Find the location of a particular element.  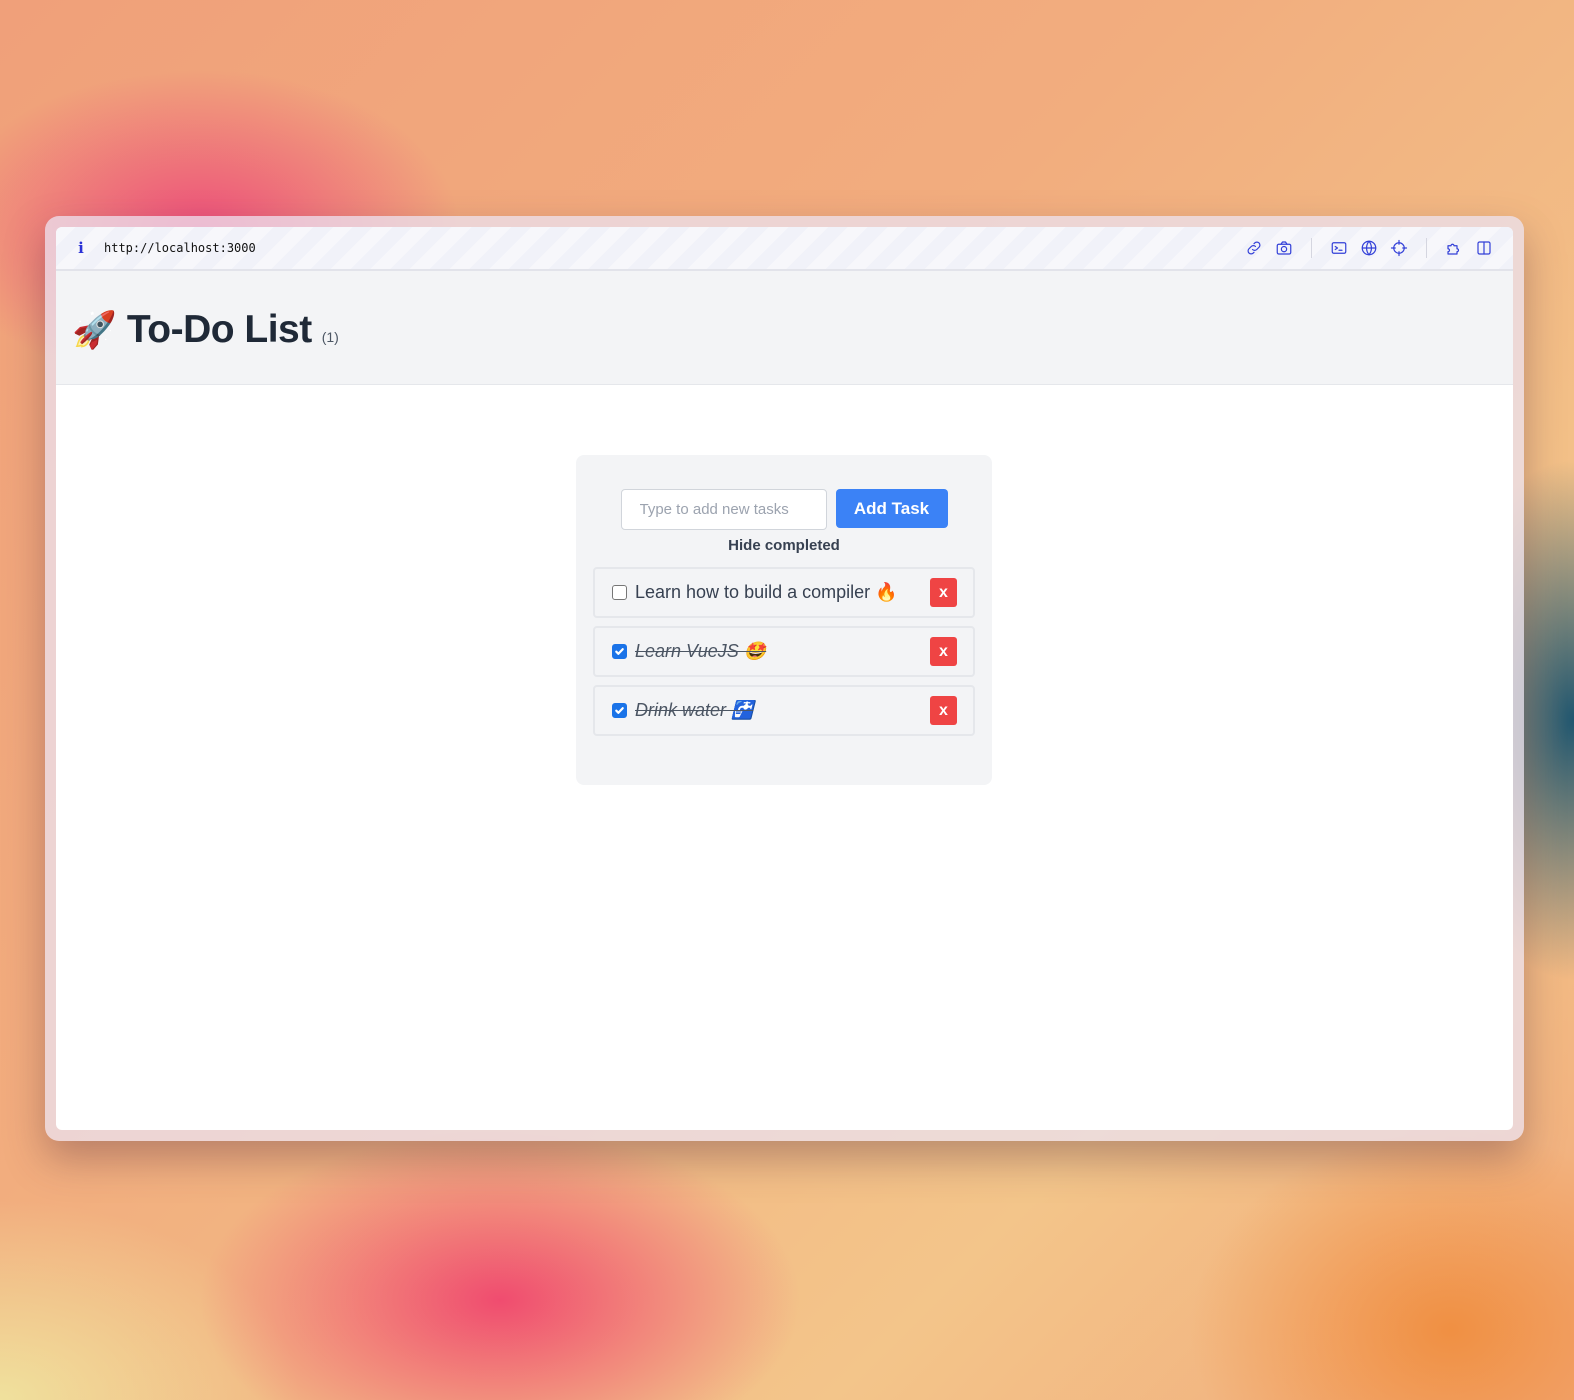

add-task-button: Add Task is located at coordinates (891, 508).